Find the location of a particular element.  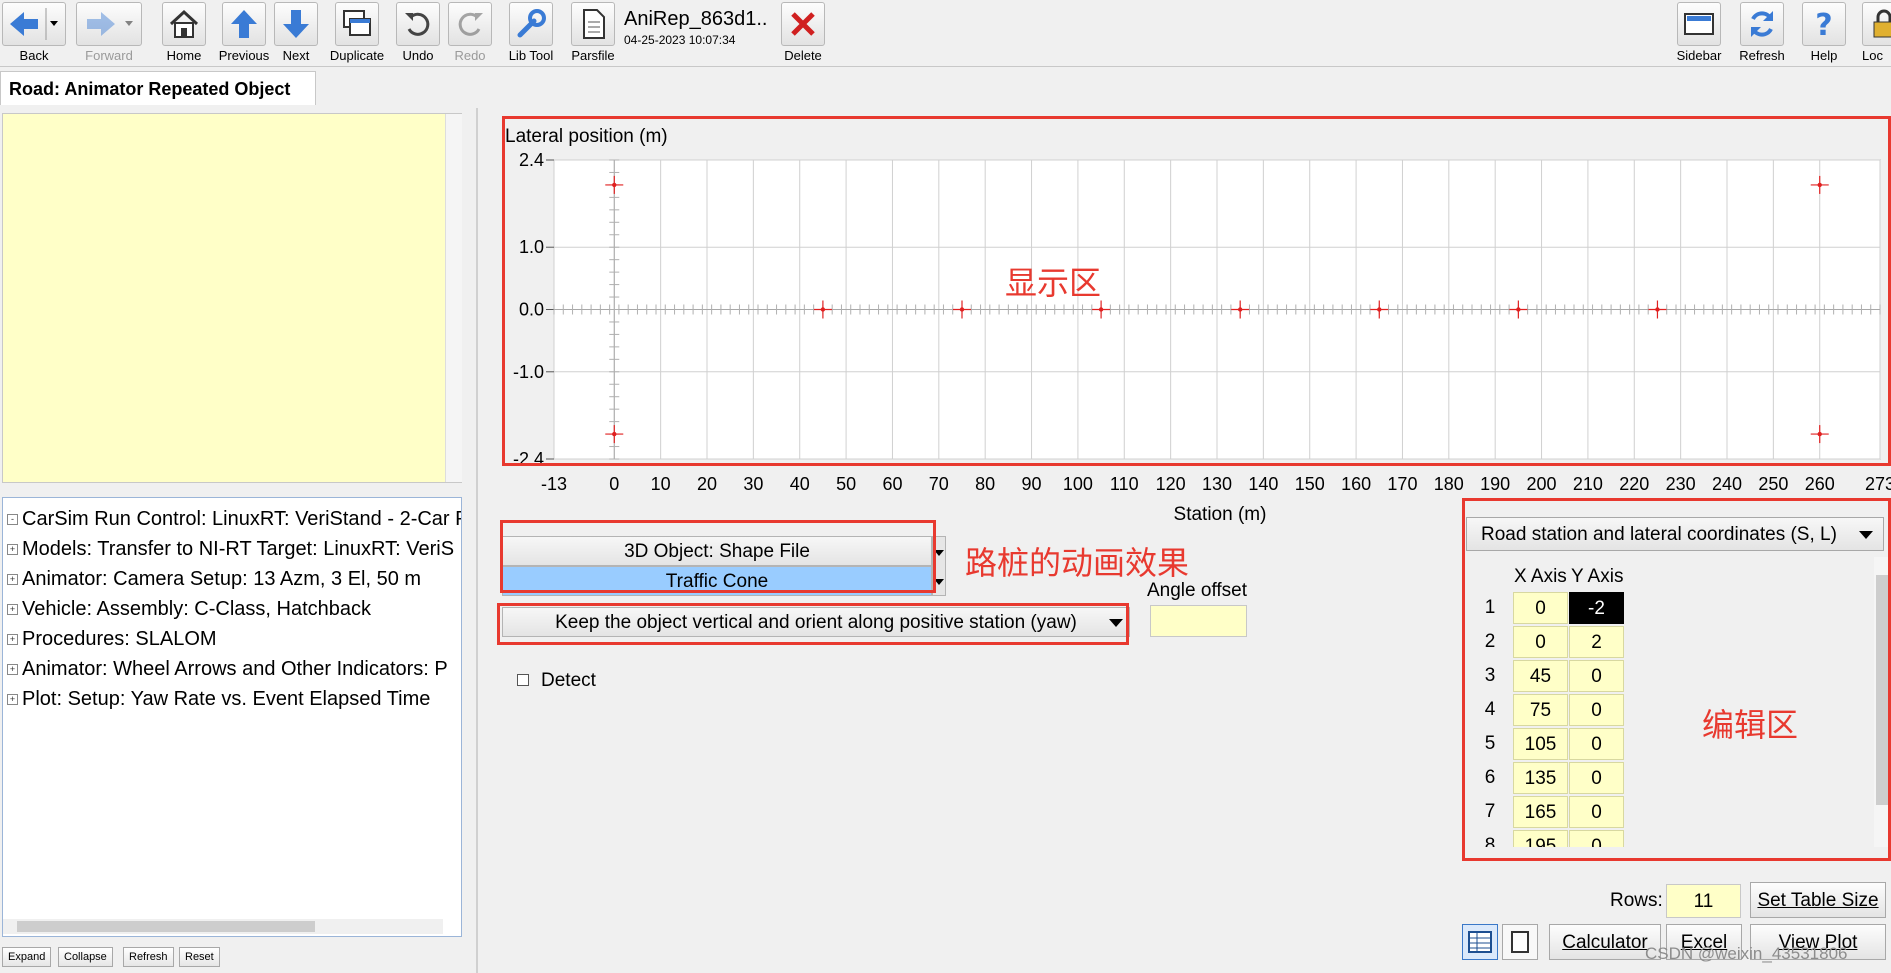

tree-refresh-button: Refresh is located at coordinates (148, 957).